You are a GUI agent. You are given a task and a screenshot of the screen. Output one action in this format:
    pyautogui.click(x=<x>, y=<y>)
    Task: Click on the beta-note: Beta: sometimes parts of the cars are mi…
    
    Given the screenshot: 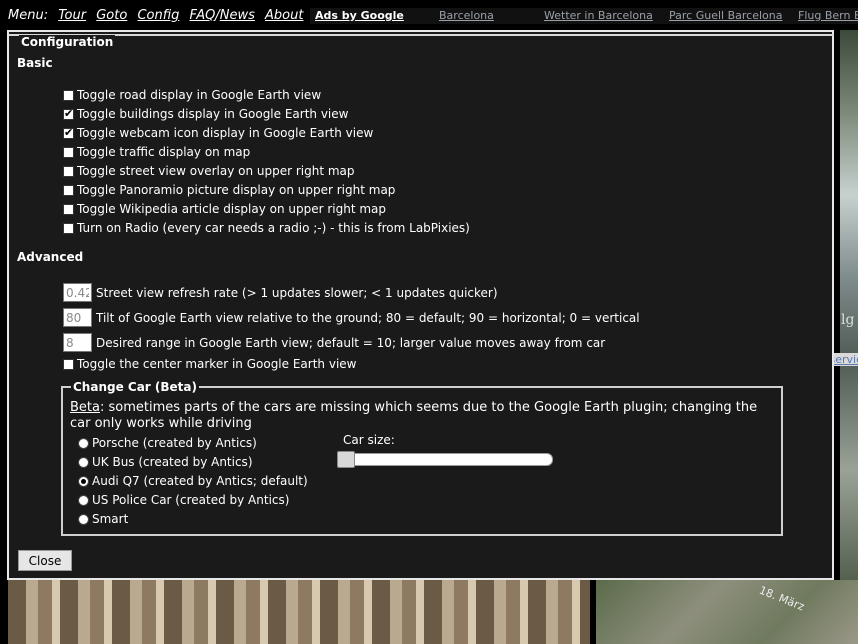 What is the action you would take?
    pyautogui.click(x=420, y=416)
    